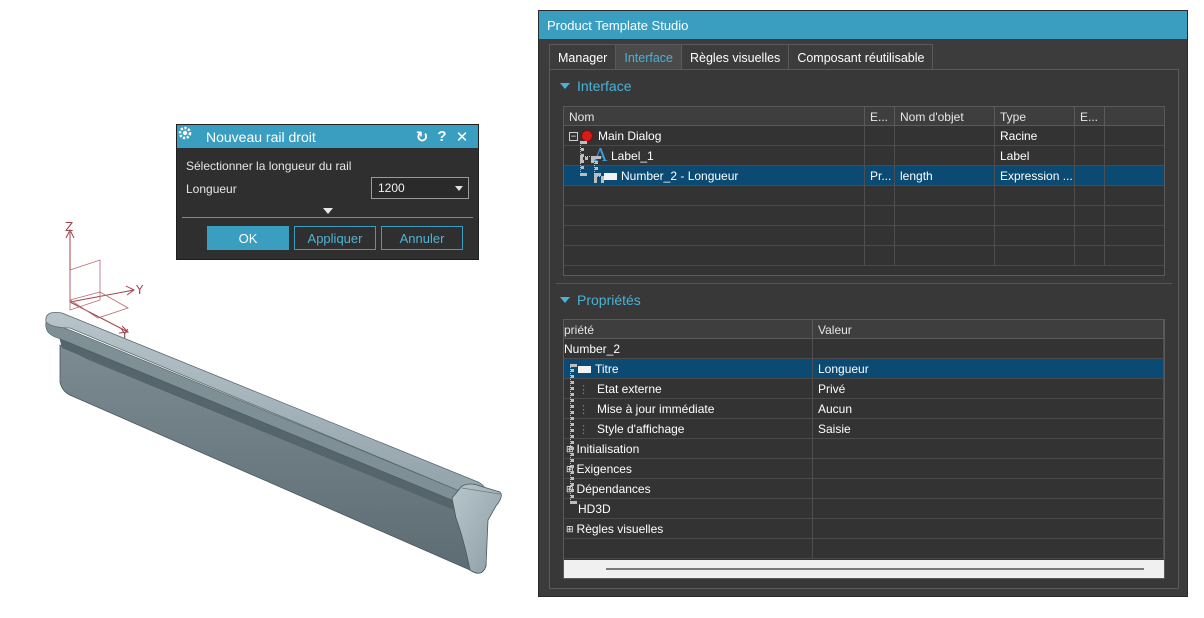 This screenshot has width=1204, height=618. I want to click on table-row: ⊞ Règles visuelles, so click(864, 529).